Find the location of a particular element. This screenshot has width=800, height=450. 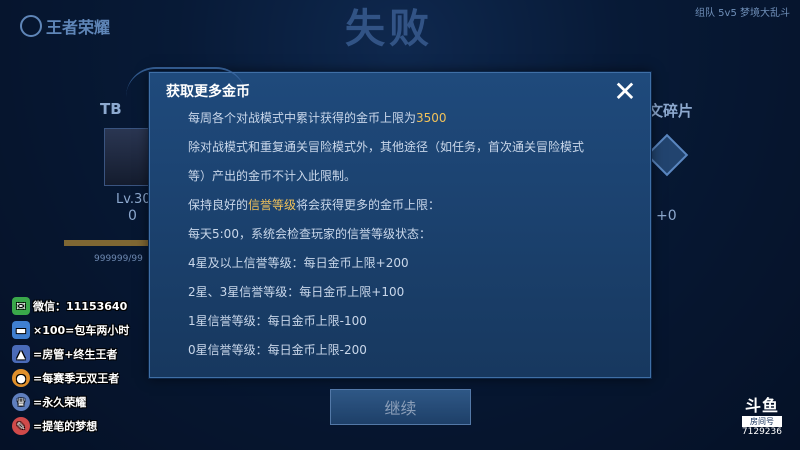

overlay-row: ✉ 微信：11153640 is located at coordinates (70, 306).